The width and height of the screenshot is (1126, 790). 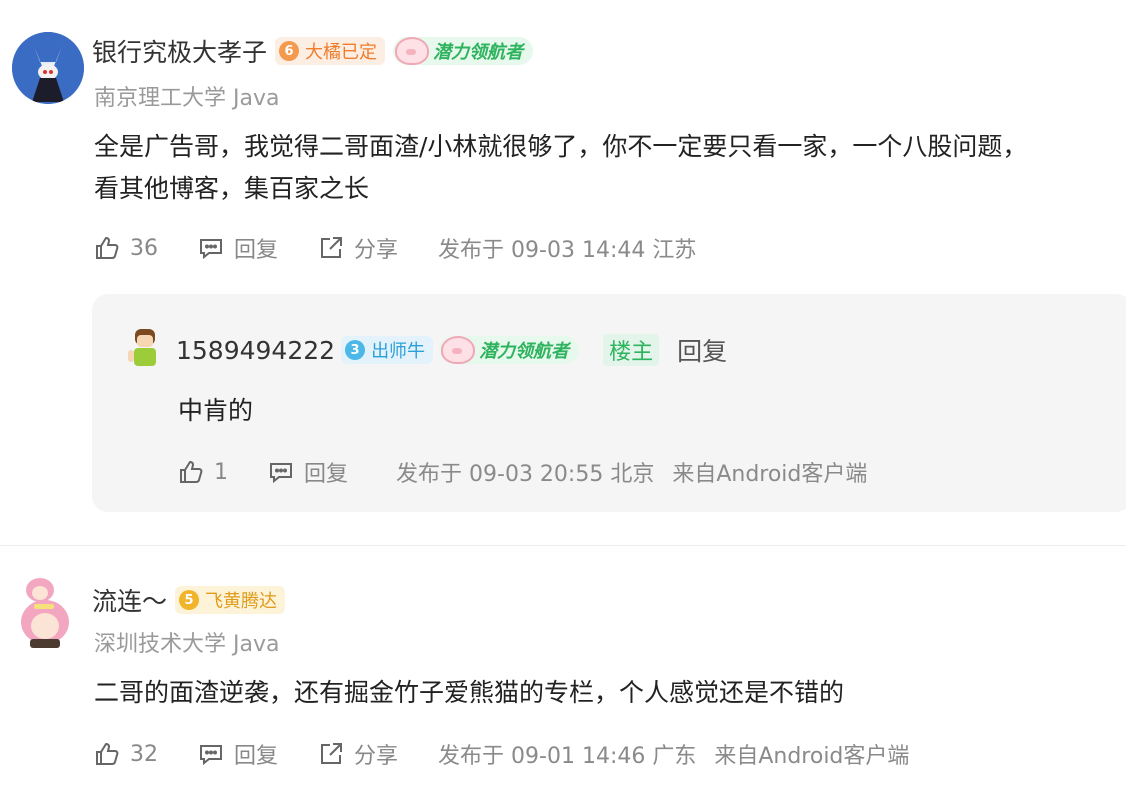 I want to click on school-label: 南京理工大学 Java, so click(x=187, y=98).